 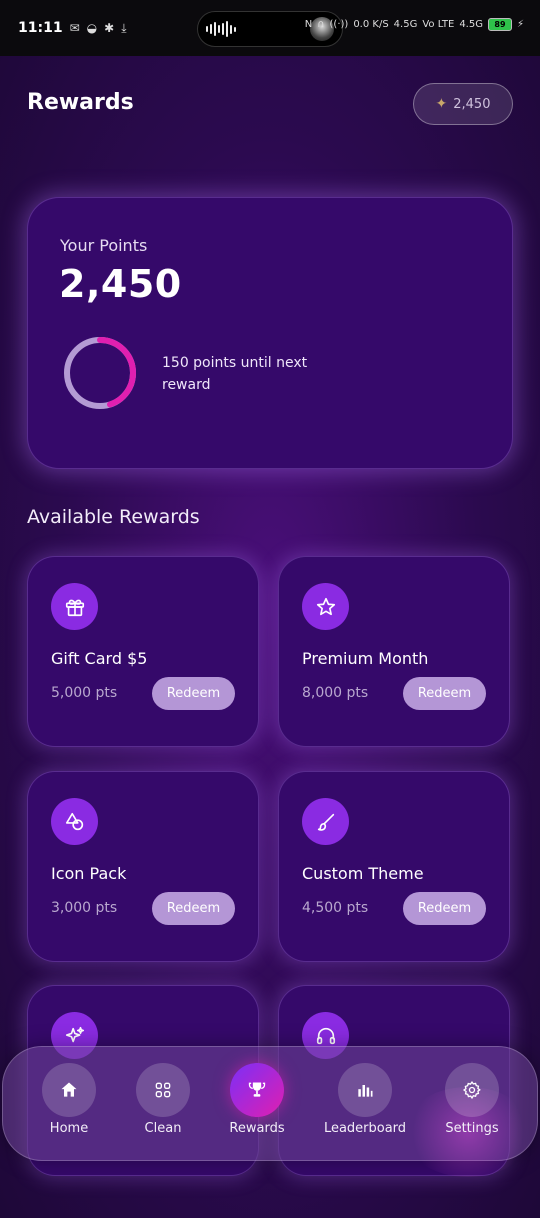 I want to click on section-title: Available Rewards, so click(x=113, y=517).